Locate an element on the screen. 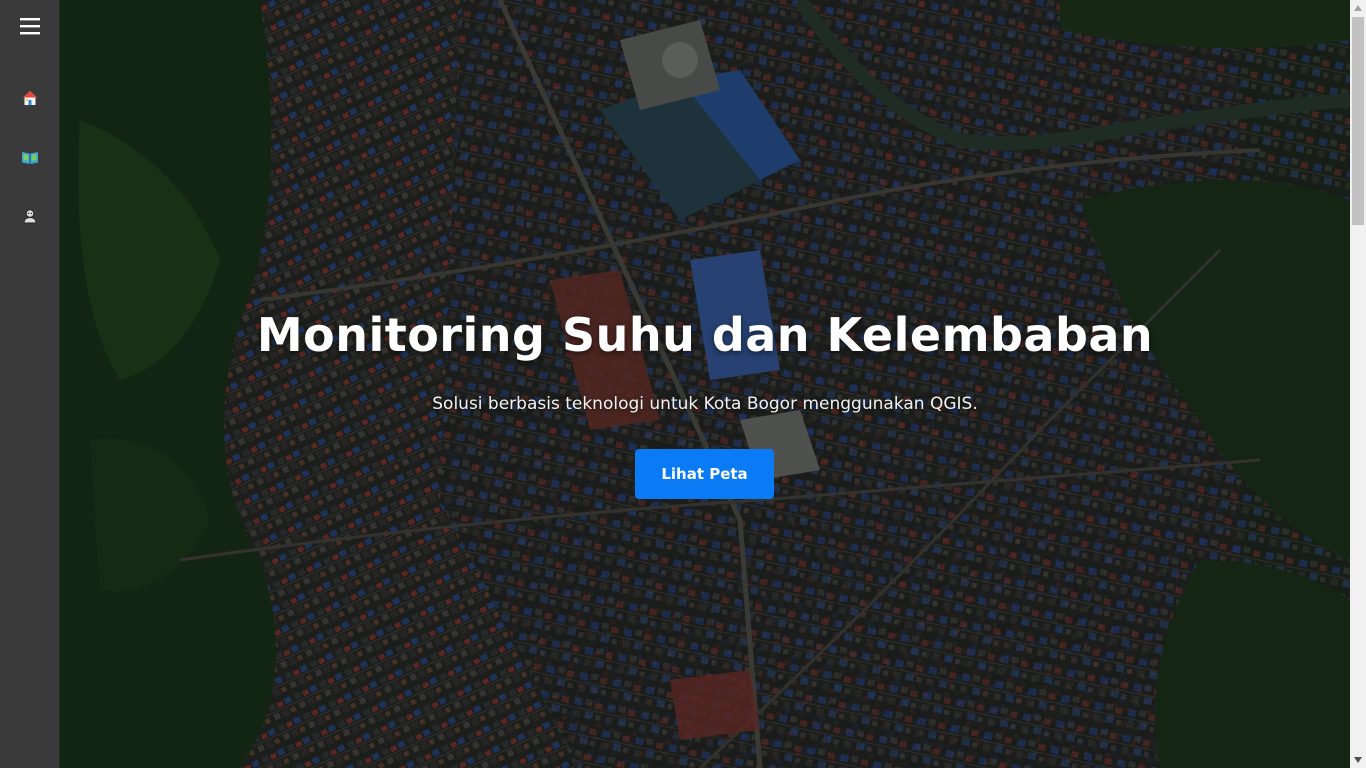 The height and width of the screenshot is (768, 1366). scrollbar-thumb is located at coordinates (1358, 121).